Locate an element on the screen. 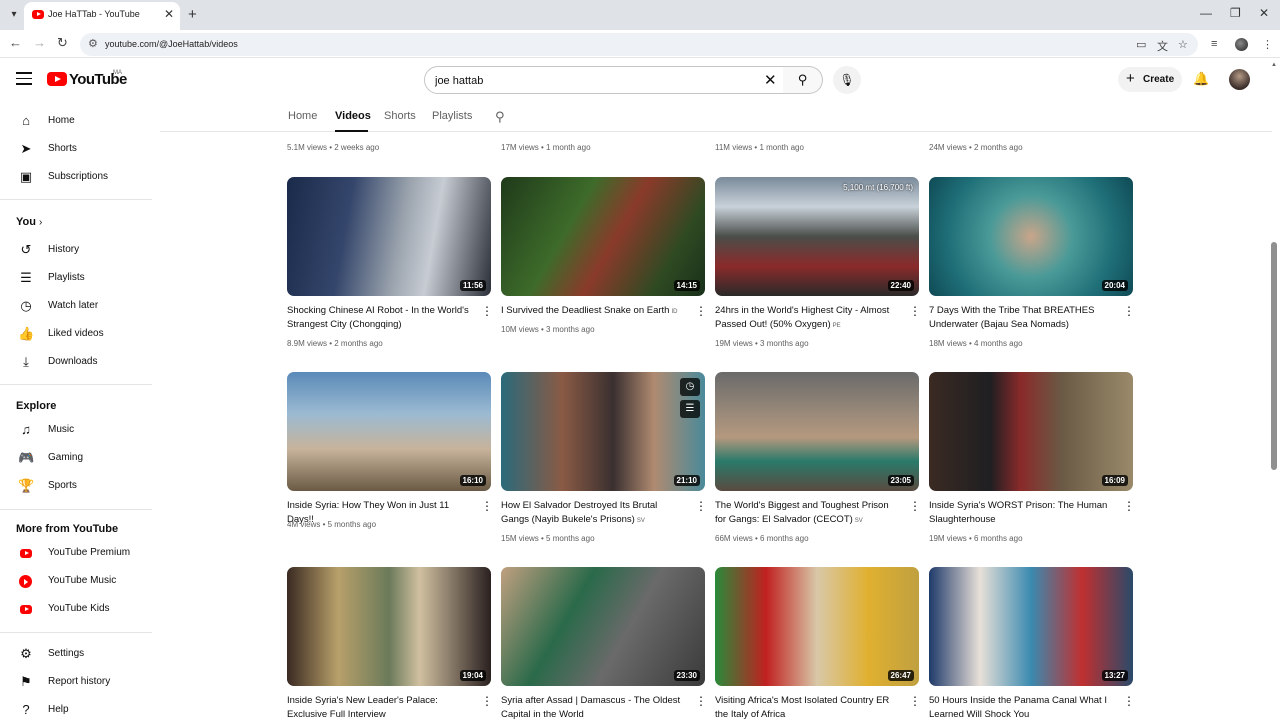  bookmark-star-icon: ☆ is located at coordinates (1183, 44).